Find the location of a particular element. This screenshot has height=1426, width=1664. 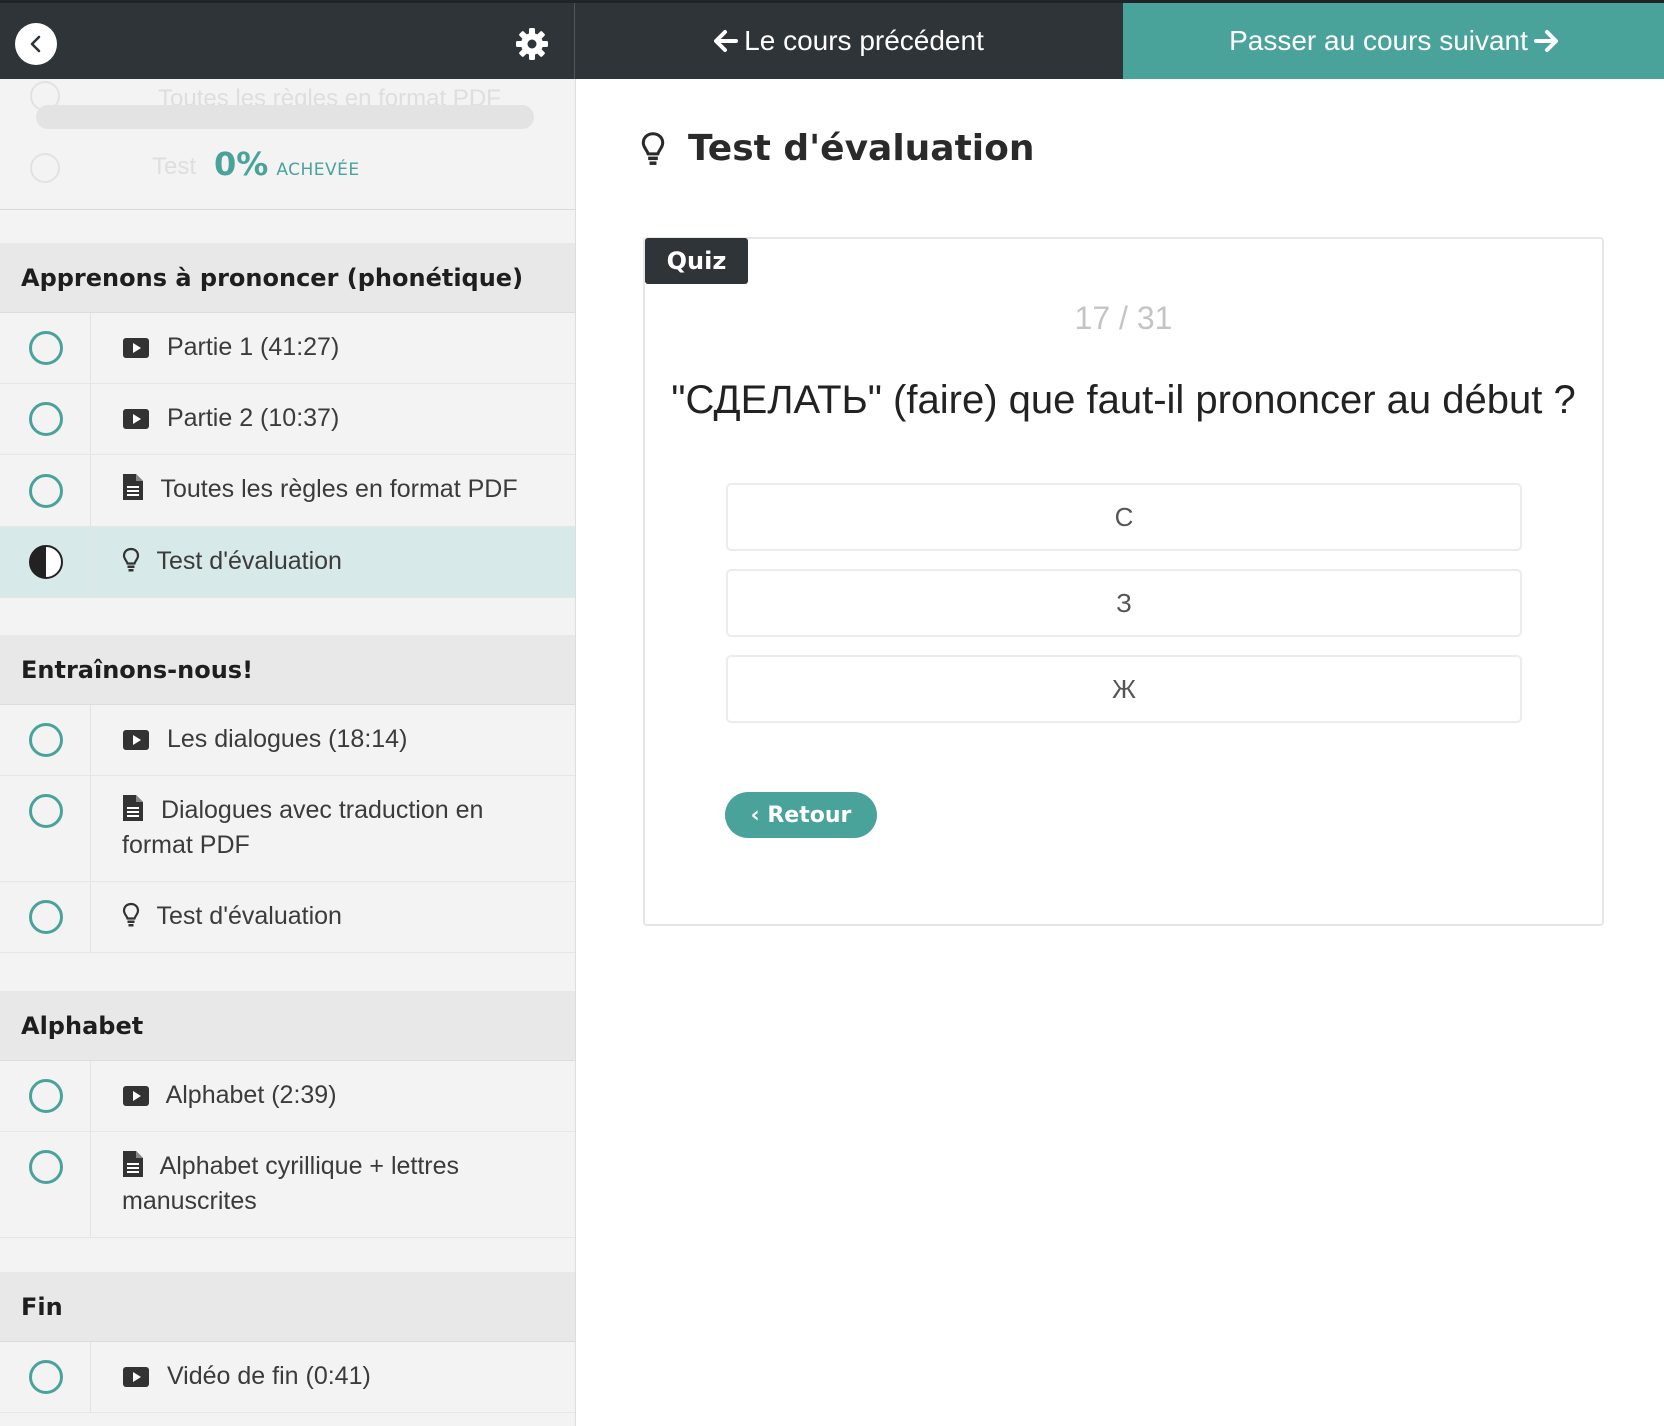

lesson-item: Les dialogues (18:14) is located at coordinates (287, 740).